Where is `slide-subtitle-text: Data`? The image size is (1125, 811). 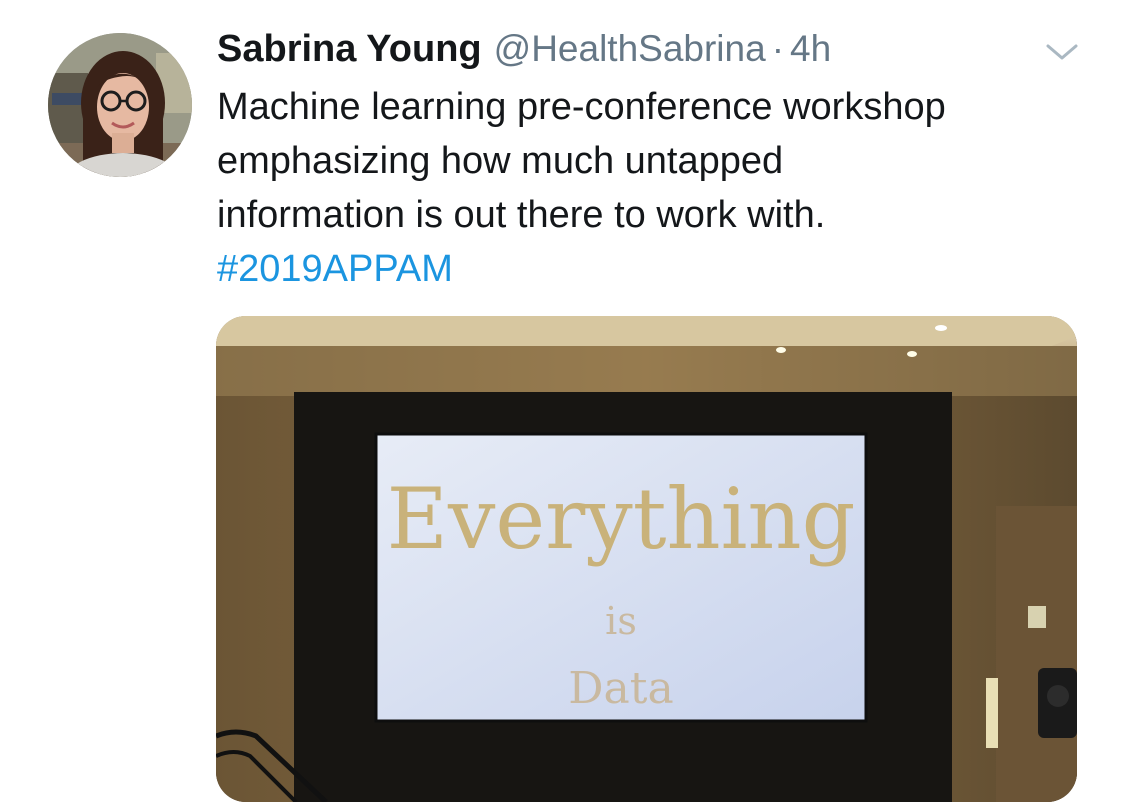
slide-subtitle-text: Data is located at coordinates (620, 688).